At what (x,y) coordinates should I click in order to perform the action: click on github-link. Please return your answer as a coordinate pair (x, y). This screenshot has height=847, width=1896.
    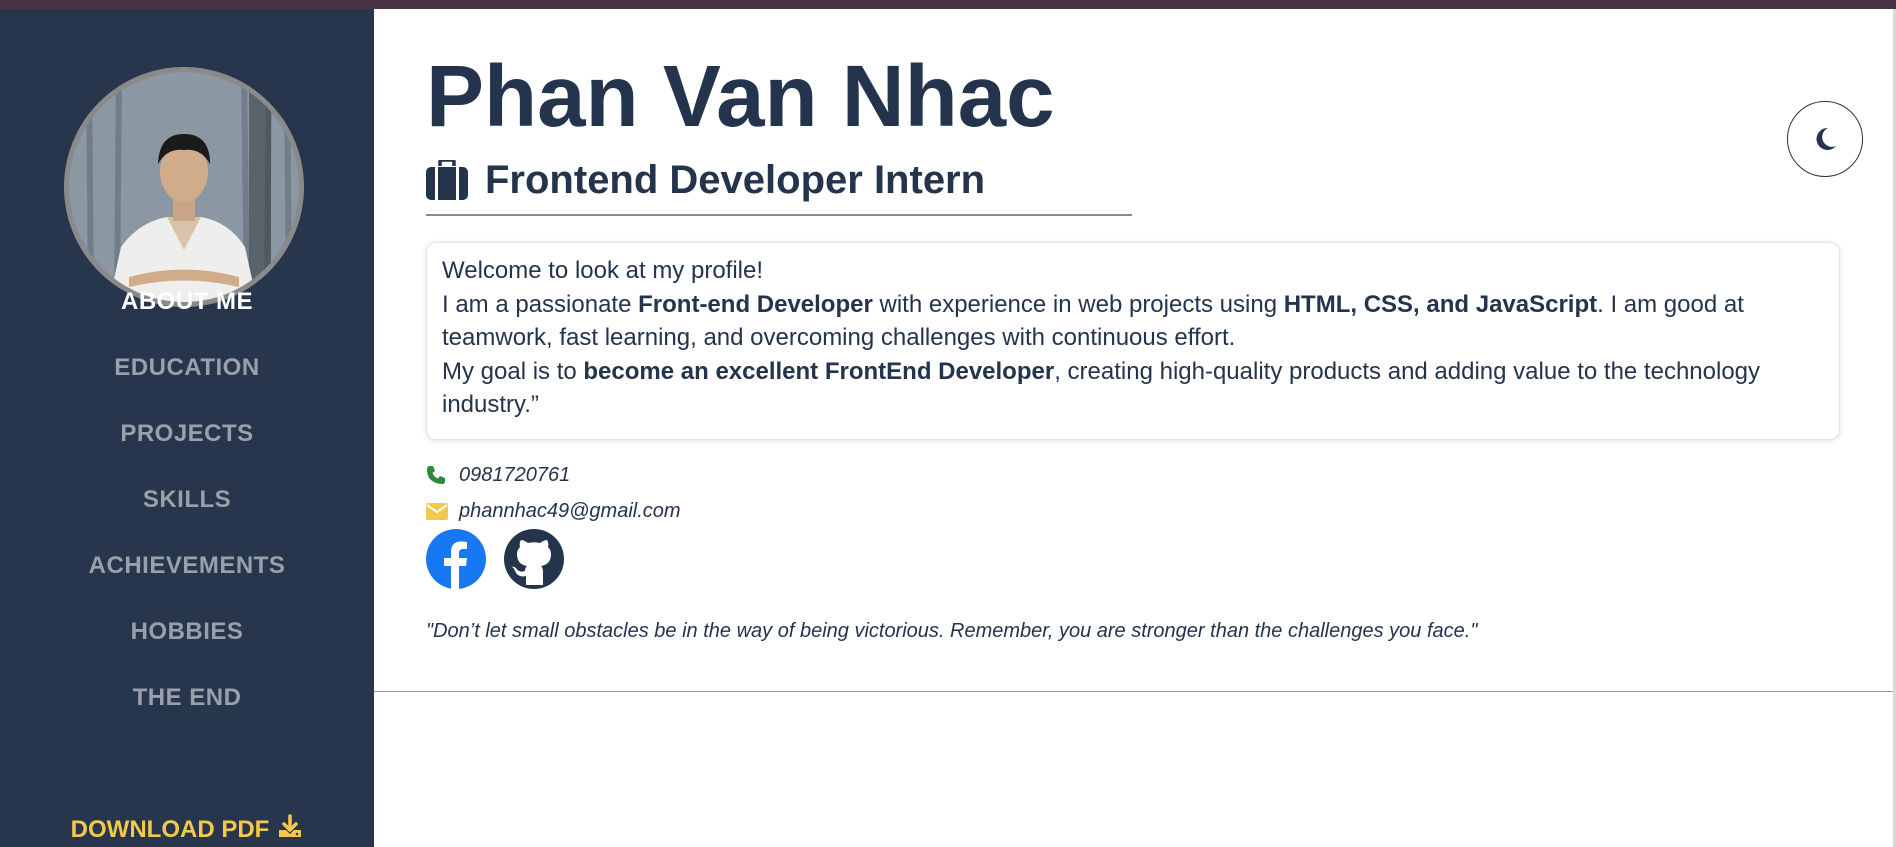
    Looking at the image, I should click on (534, 559).